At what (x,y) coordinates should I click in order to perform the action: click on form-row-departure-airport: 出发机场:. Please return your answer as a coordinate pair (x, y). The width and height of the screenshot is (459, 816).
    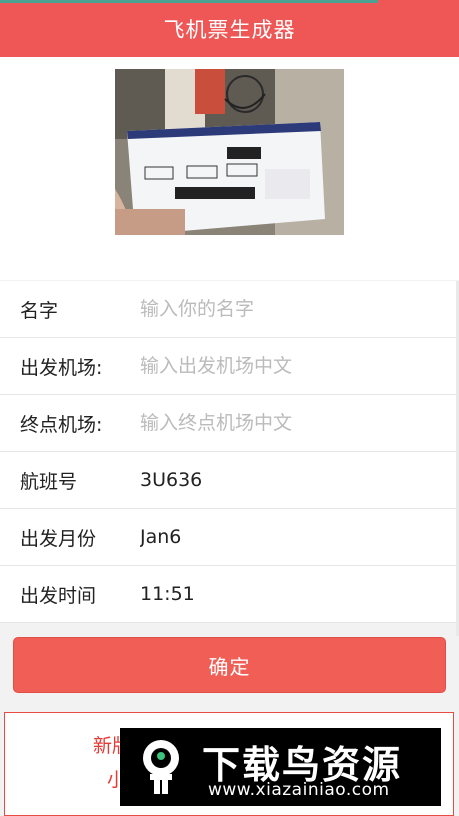
    Looking at the image, I should click on (229, 366).